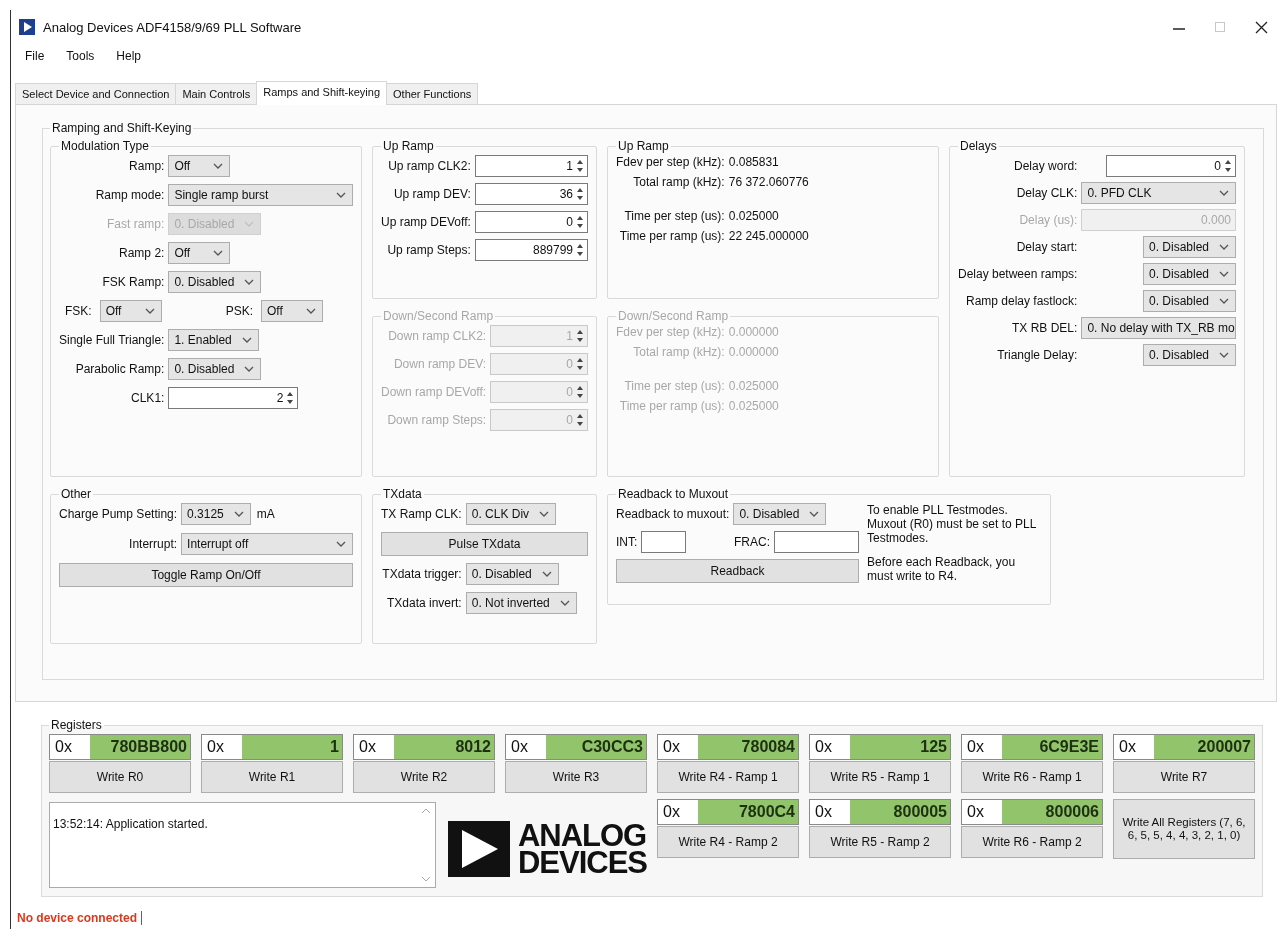 Image resolution: width=1282 pixels, height=929 pixels. Describe the element at coordinates (130, 195) in the screenshot. I see `field-label: Ramp mode:` at that location.